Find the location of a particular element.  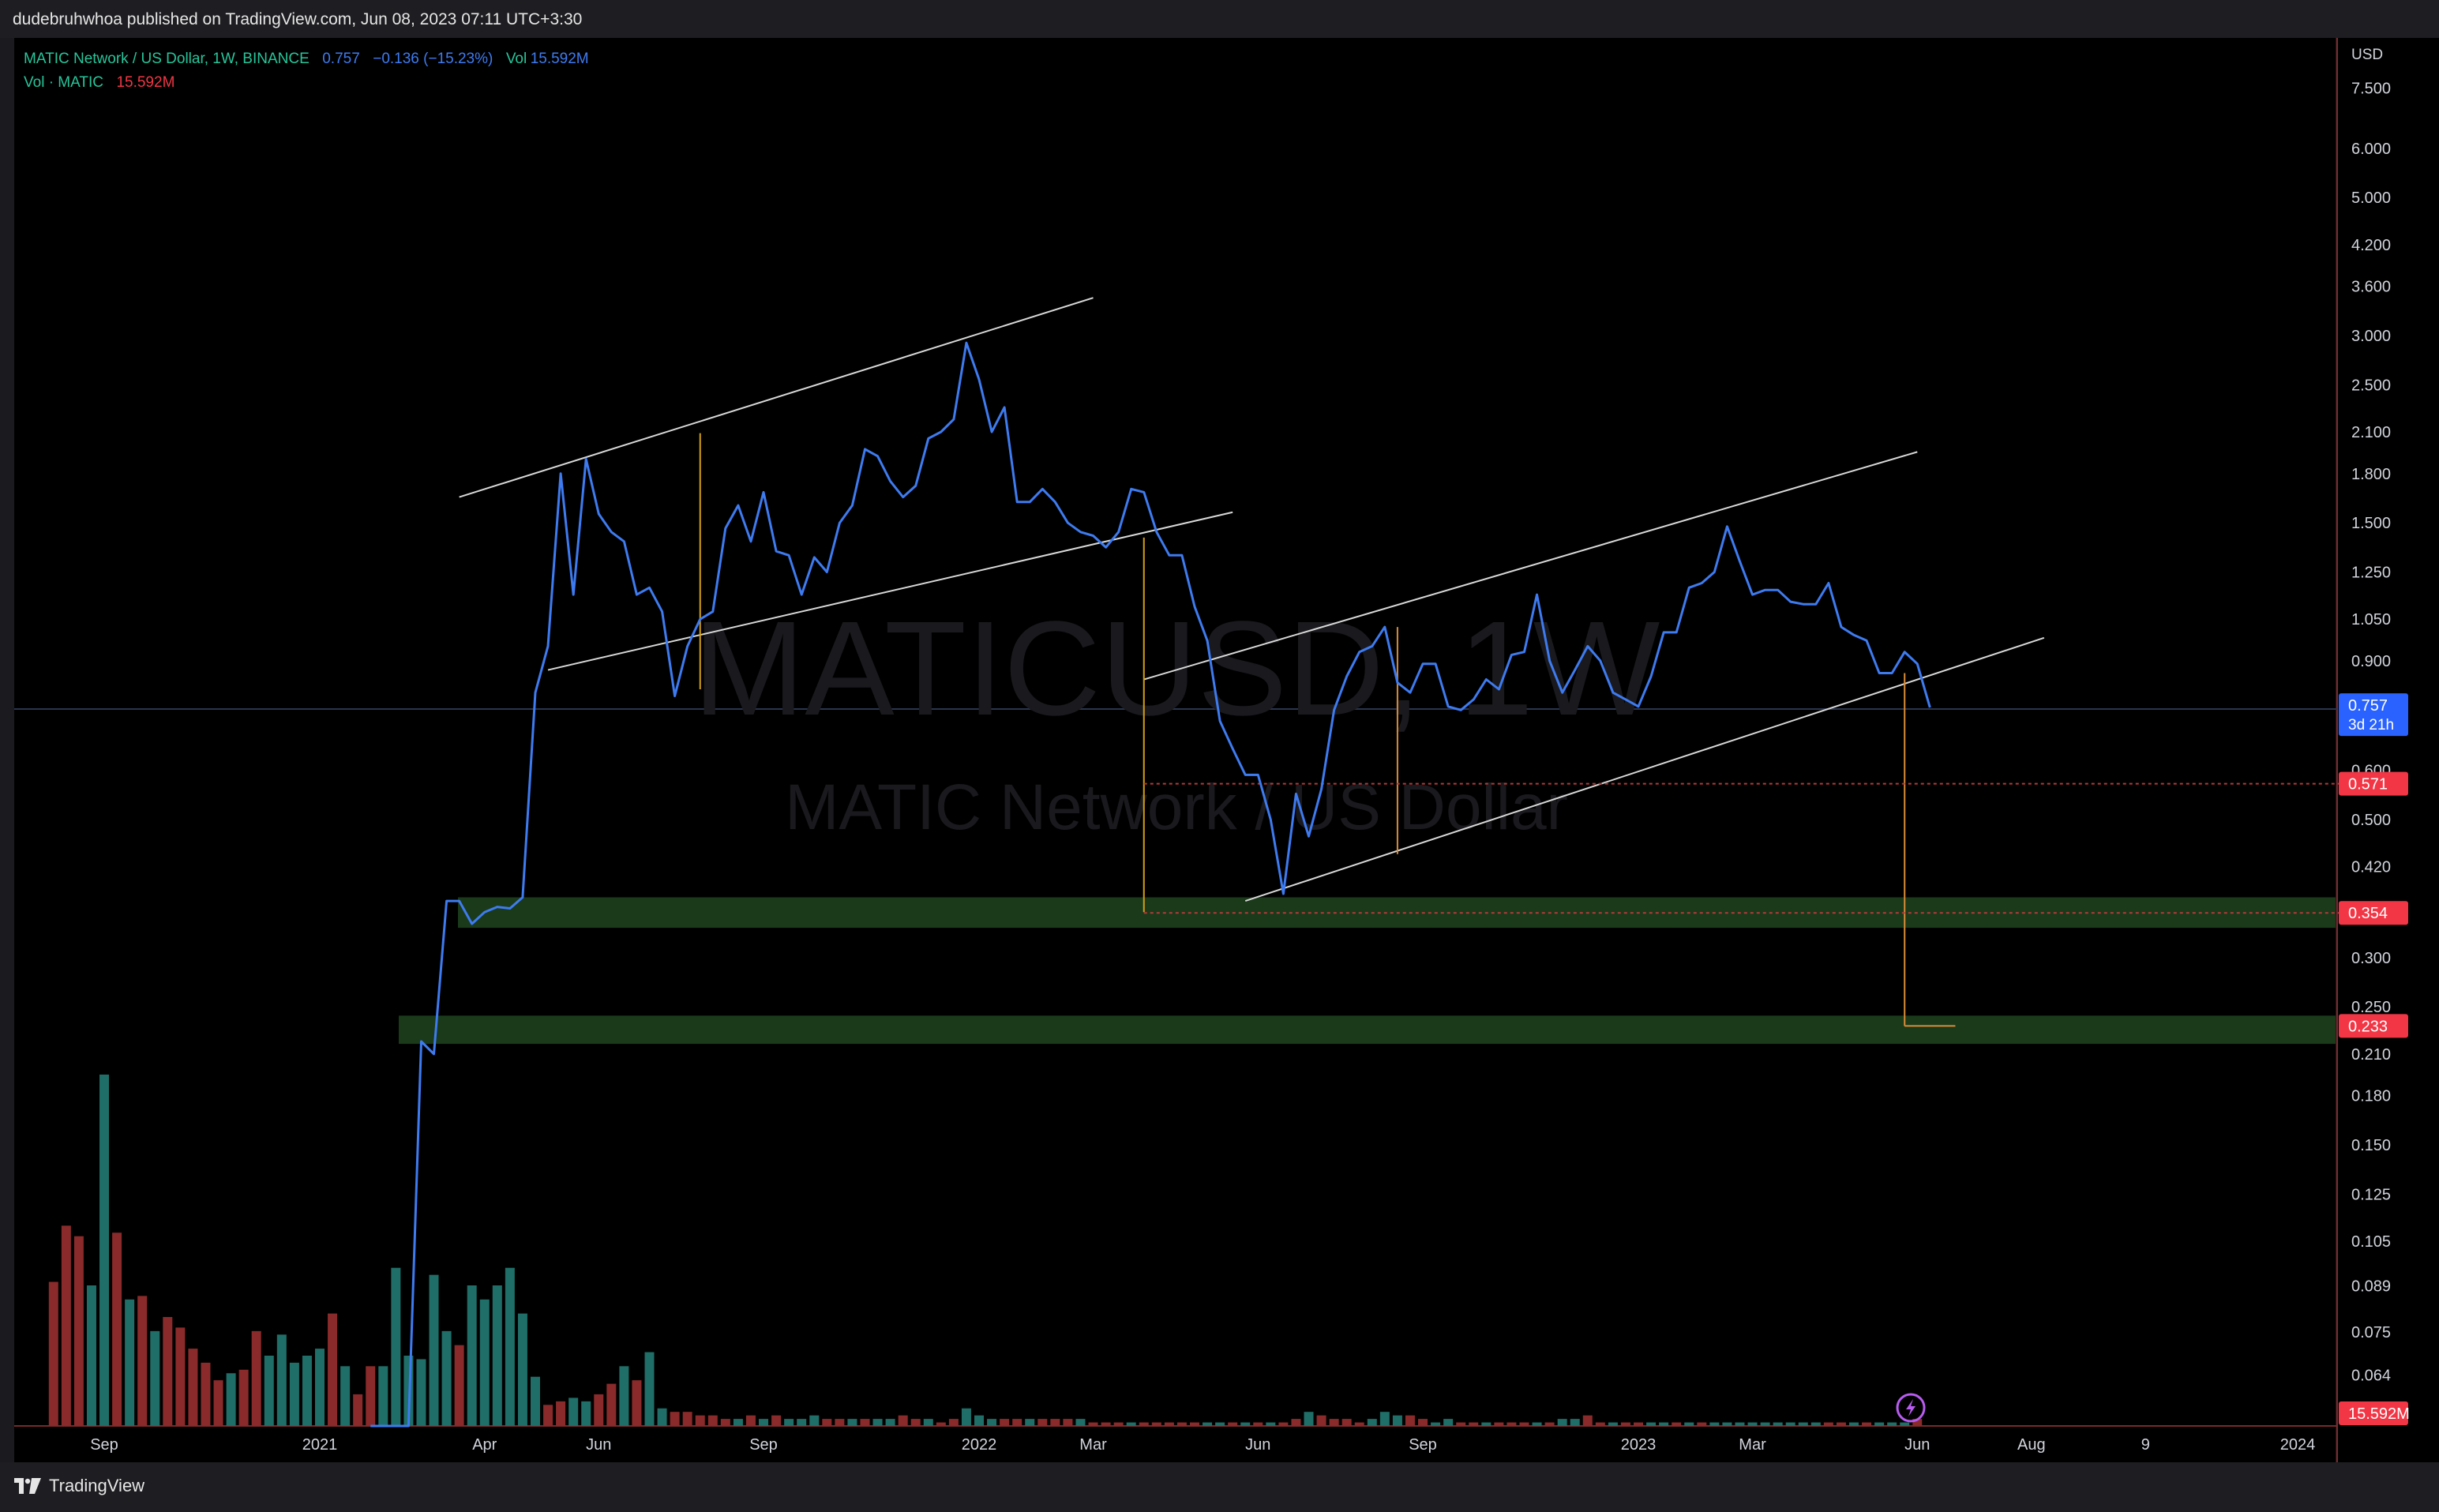

price-tick: 0.900 is located at coordinates (2371, 662).